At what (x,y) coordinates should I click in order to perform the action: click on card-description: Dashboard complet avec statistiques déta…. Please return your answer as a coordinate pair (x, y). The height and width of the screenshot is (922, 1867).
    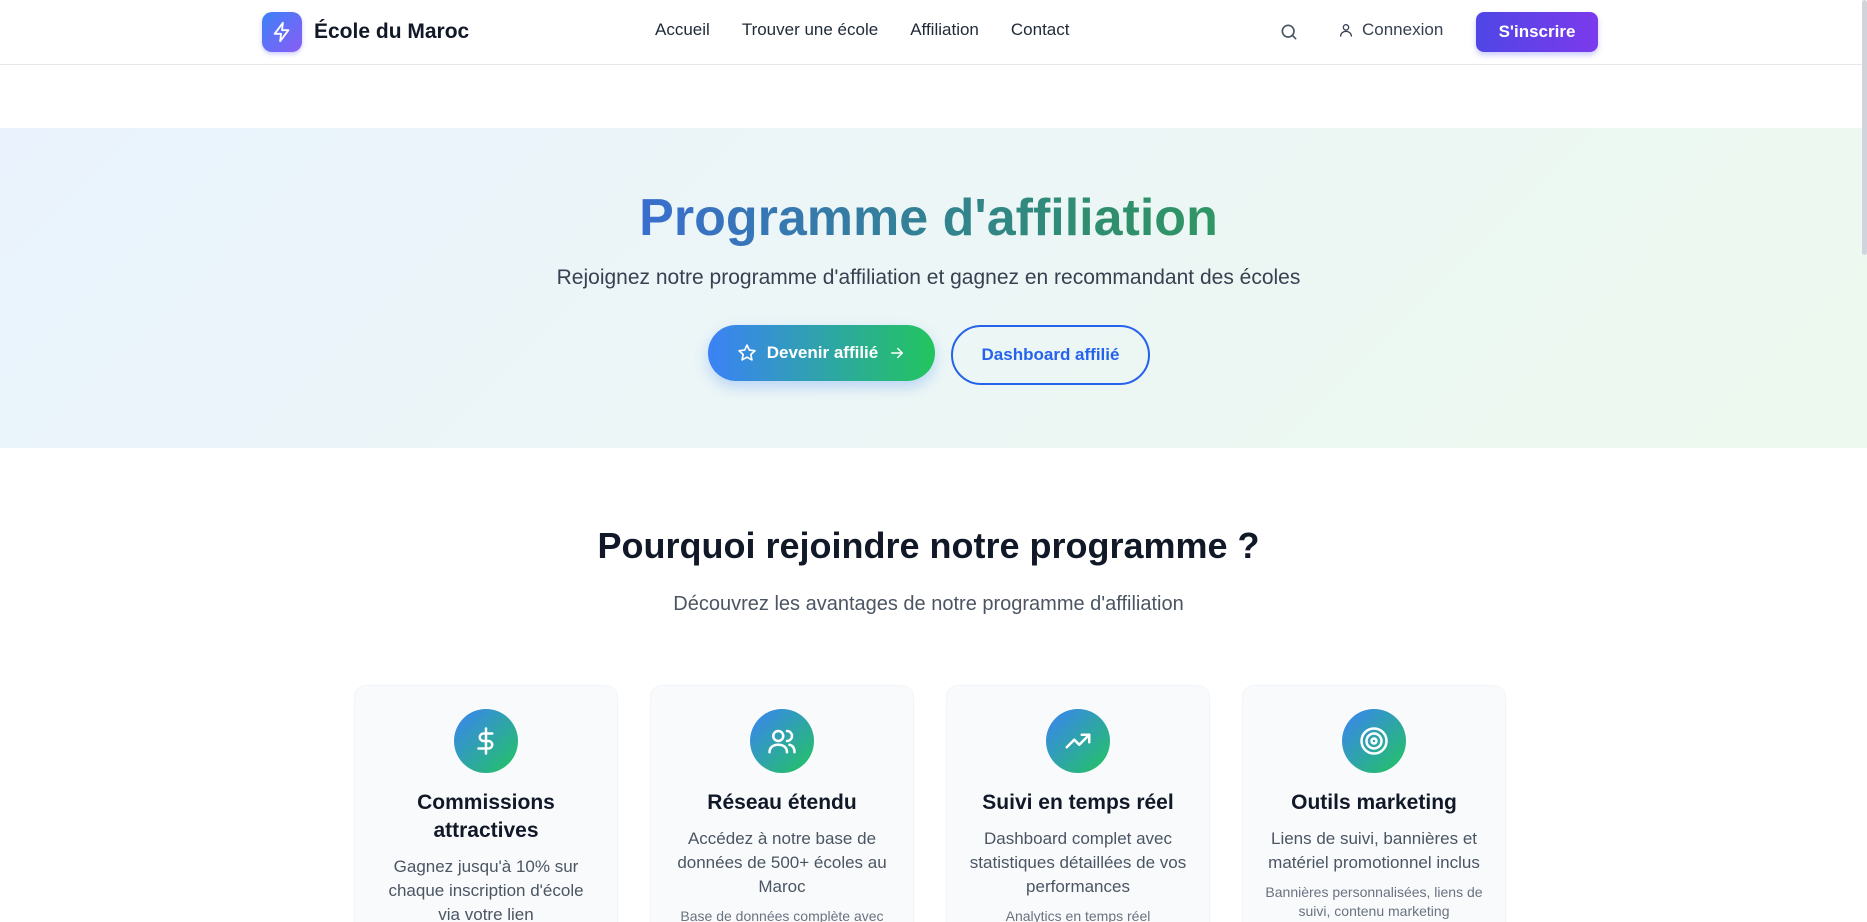
    Looking at the image, I should click on (1078, 862).